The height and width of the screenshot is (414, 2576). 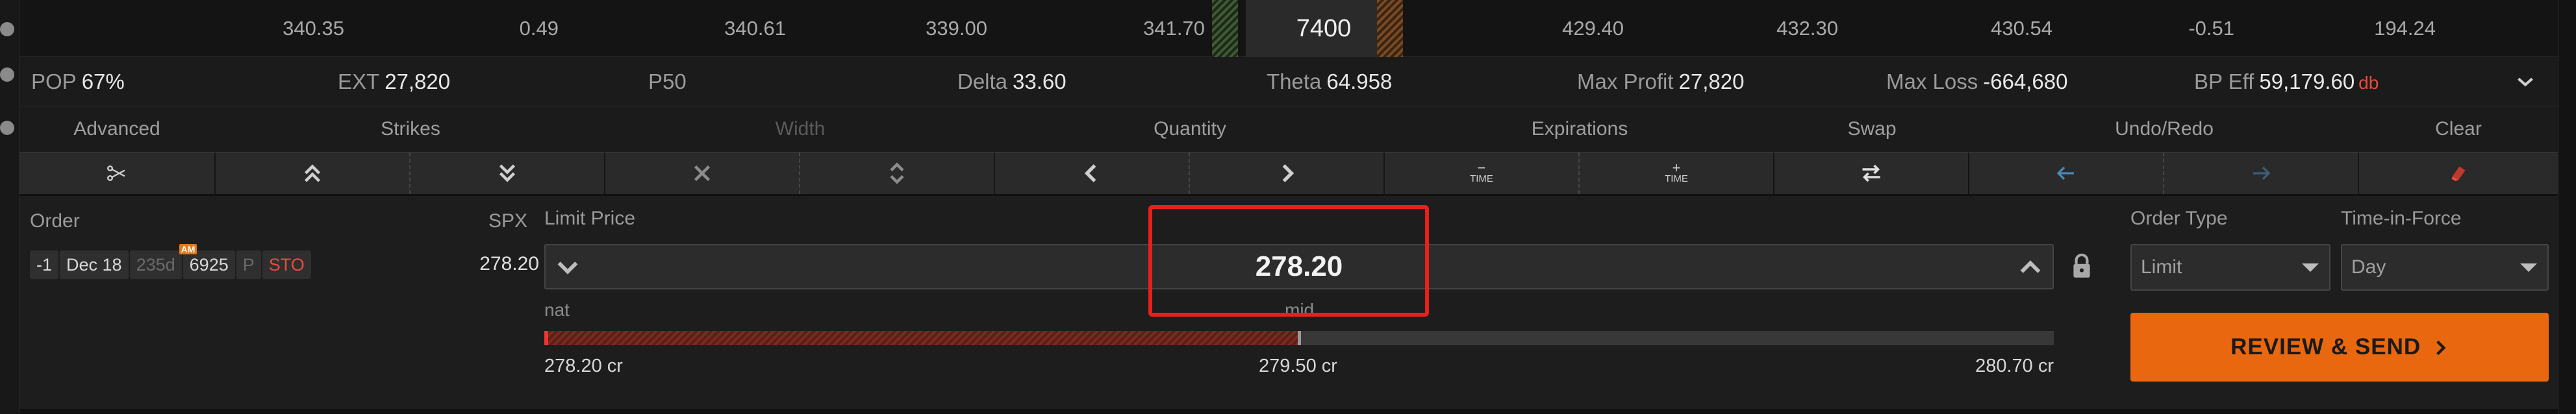 I want to click on label-quantity: Quantity, so click(x=1190, y=129).